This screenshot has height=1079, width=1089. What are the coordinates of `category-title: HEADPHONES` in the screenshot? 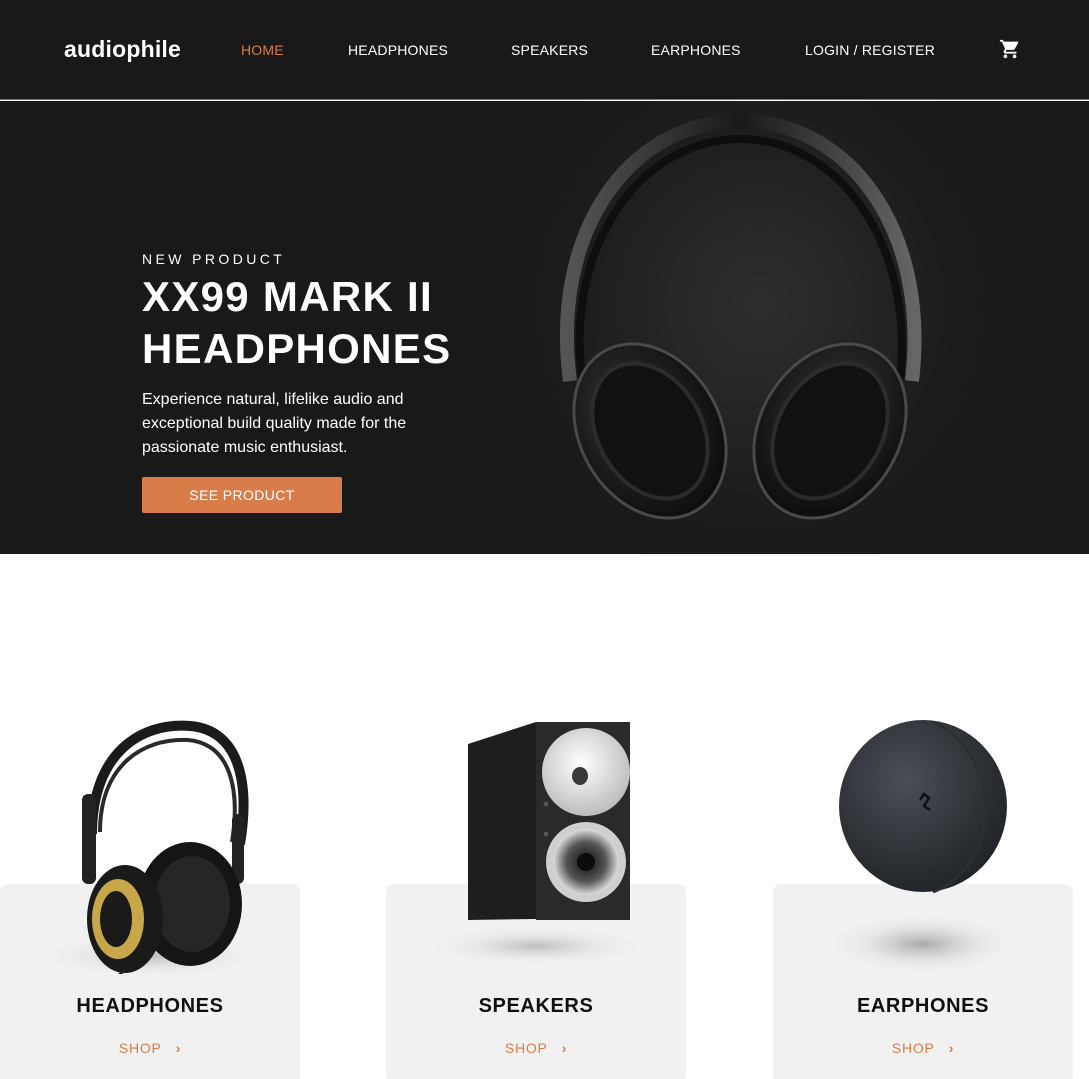 It's located at (150, 1006).